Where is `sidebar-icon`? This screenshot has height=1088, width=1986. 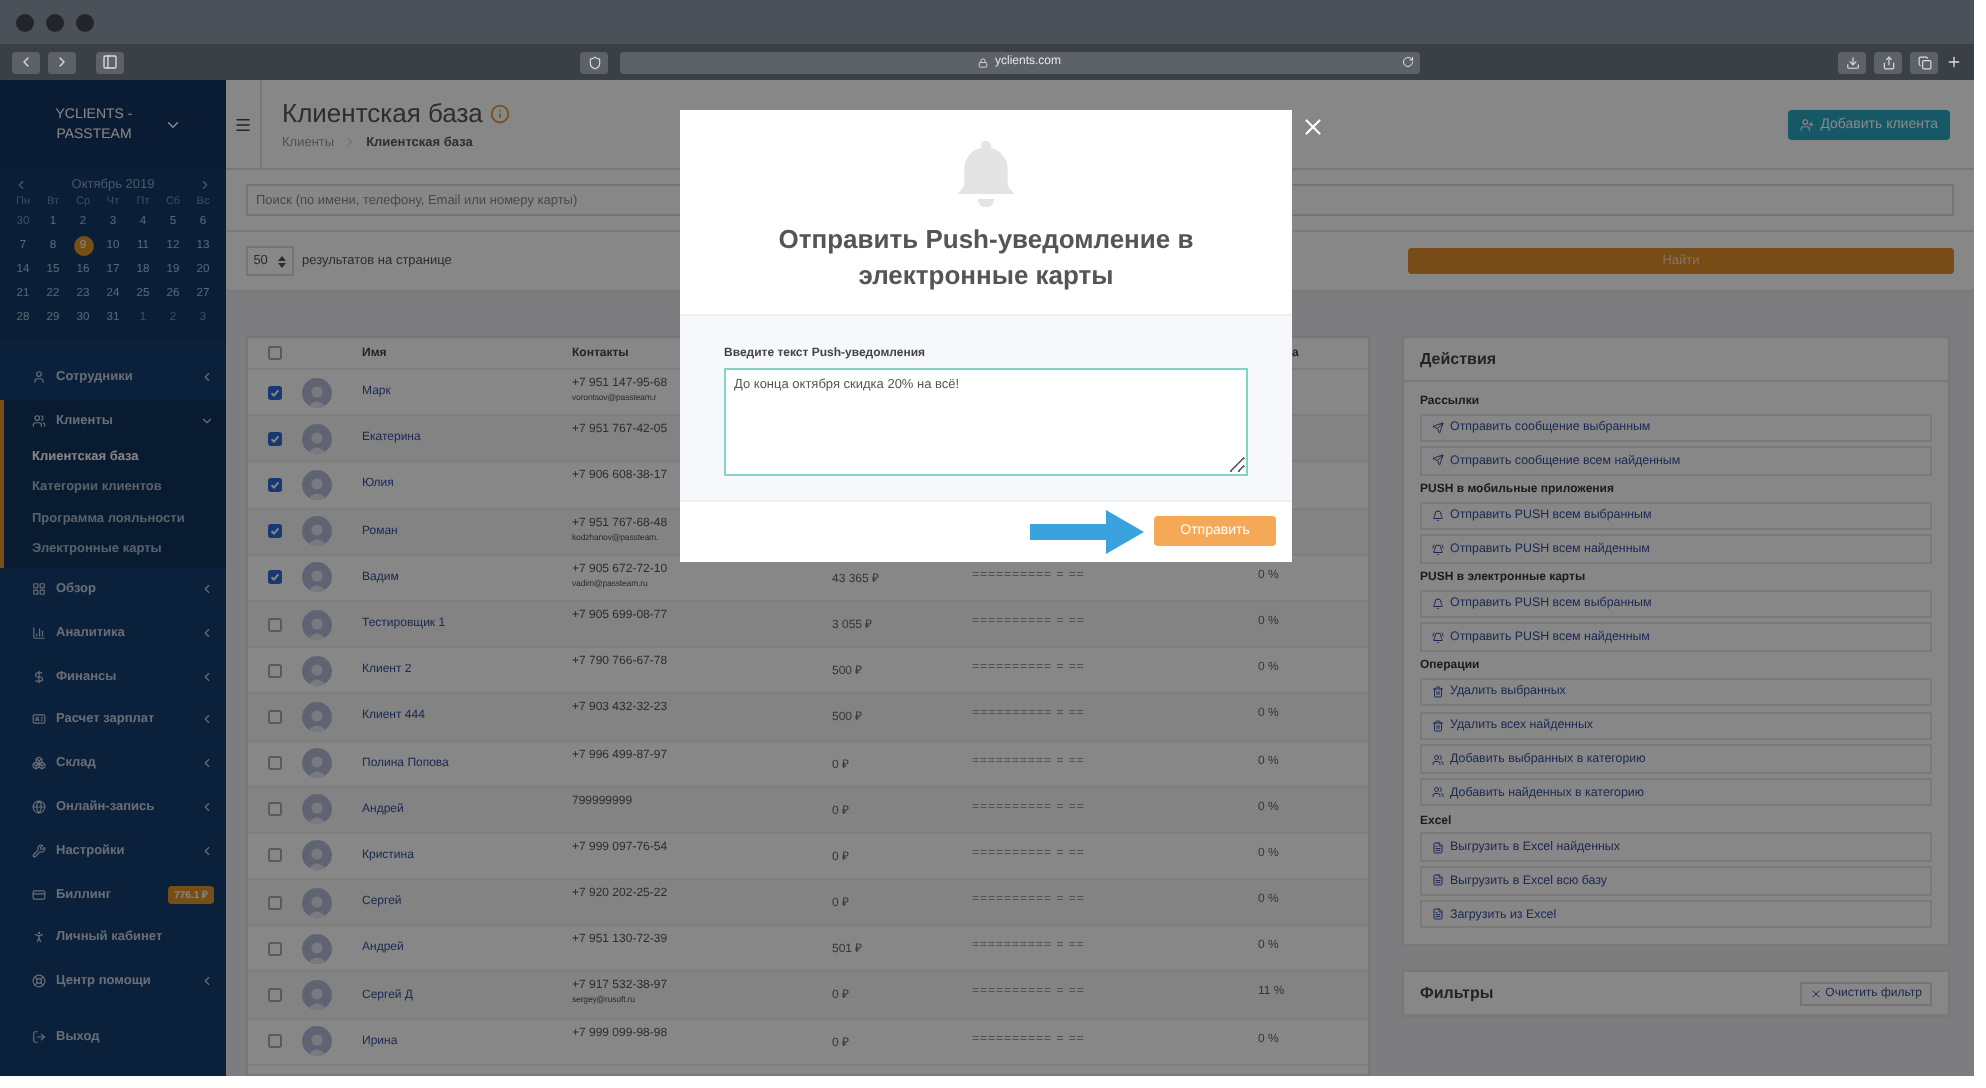 sidebar-icon is located at coordinates (110, 62).